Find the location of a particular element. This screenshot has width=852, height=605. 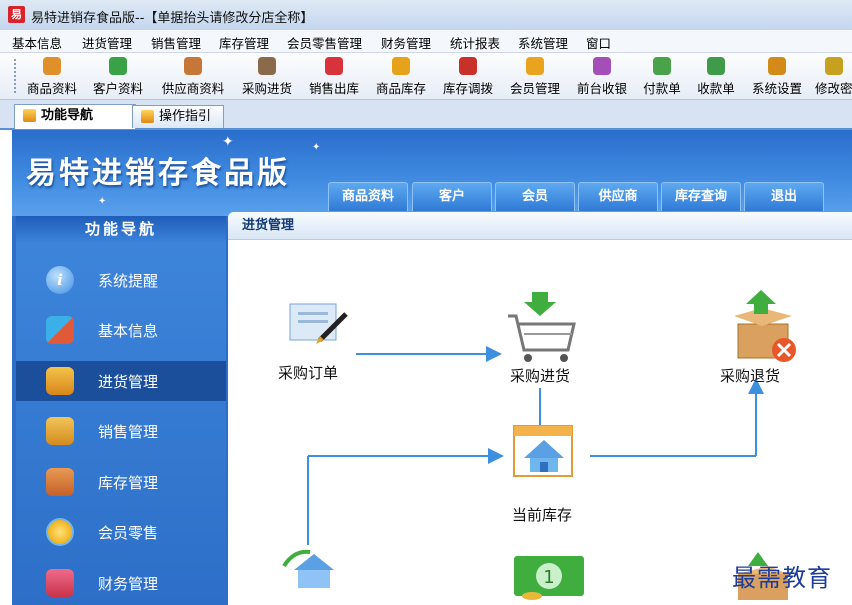

menu-sales: 销售管理 is located at coordinates (176, 42).